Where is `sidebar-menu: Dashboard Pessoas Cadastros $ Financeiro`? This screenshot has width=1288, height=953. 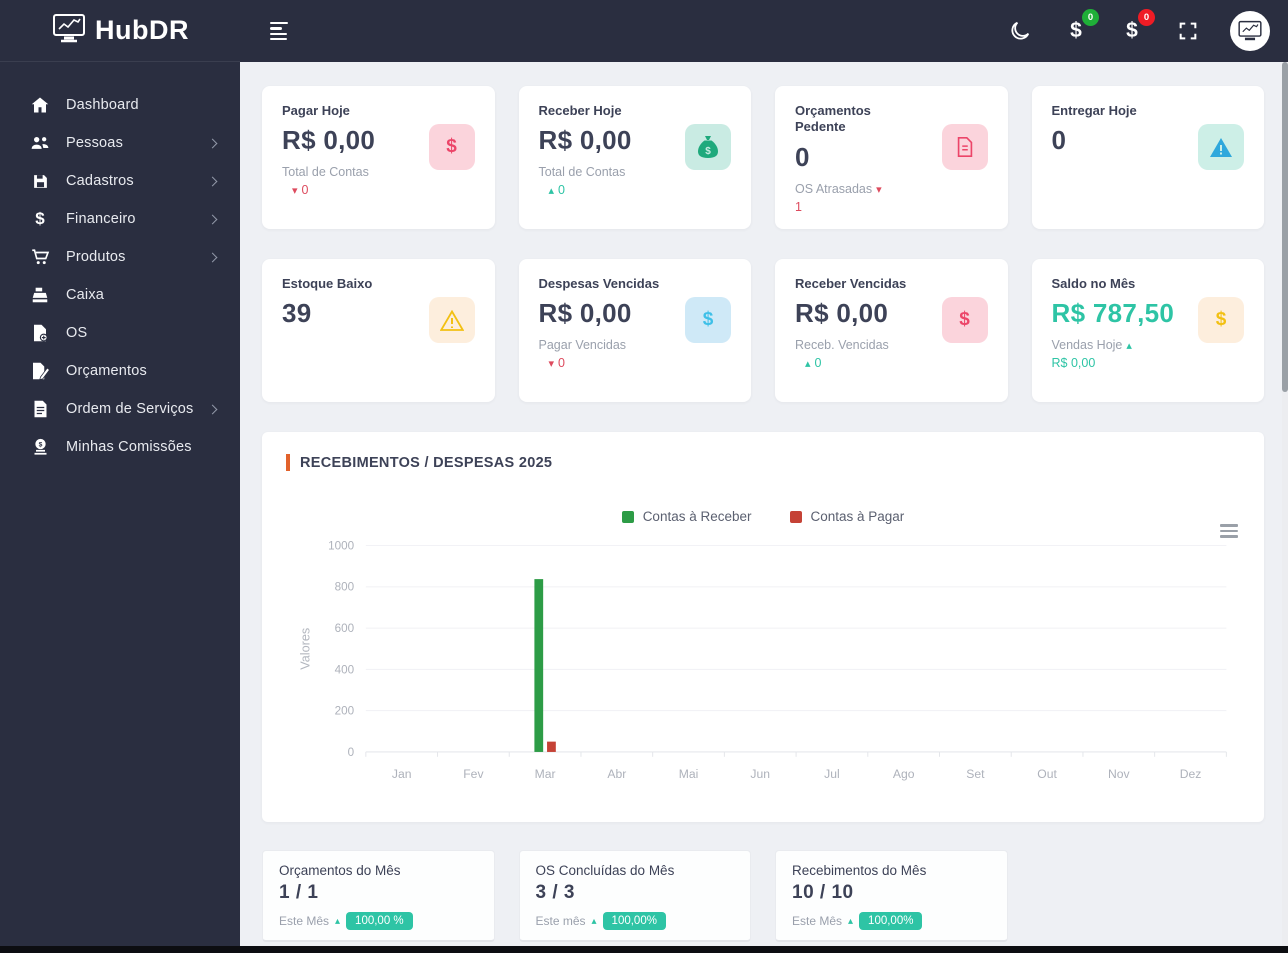 sidebar-menu: Dashboard Pessoas Cadastros $ Financeiro is located at coordinates (120, 276).